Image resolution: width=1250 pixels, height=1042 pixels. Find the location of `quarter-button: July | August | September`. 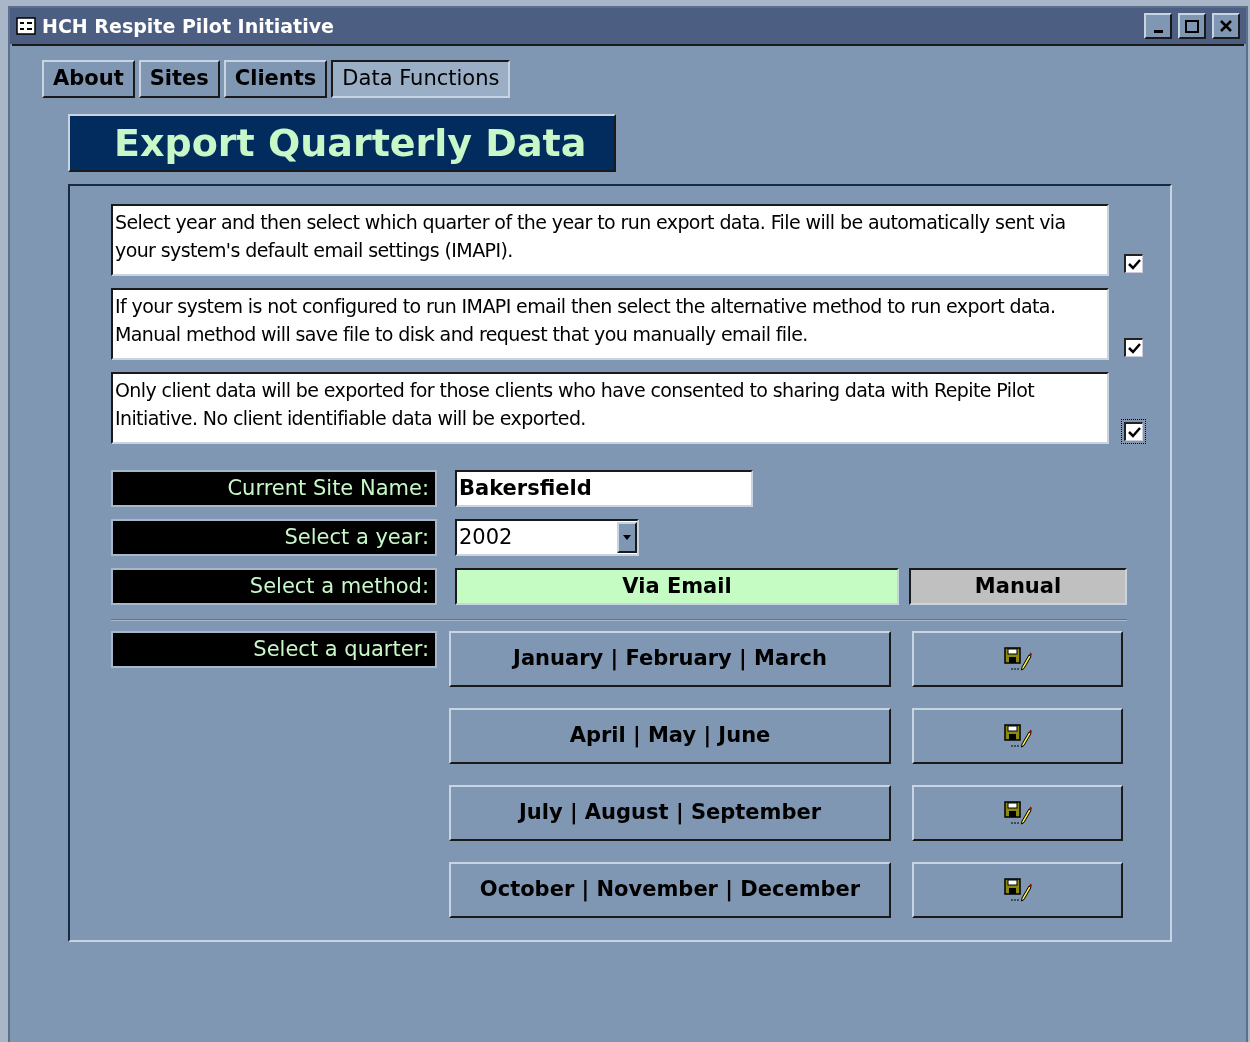

quarter-button: July | August | September is located at coordinates (670, 813).